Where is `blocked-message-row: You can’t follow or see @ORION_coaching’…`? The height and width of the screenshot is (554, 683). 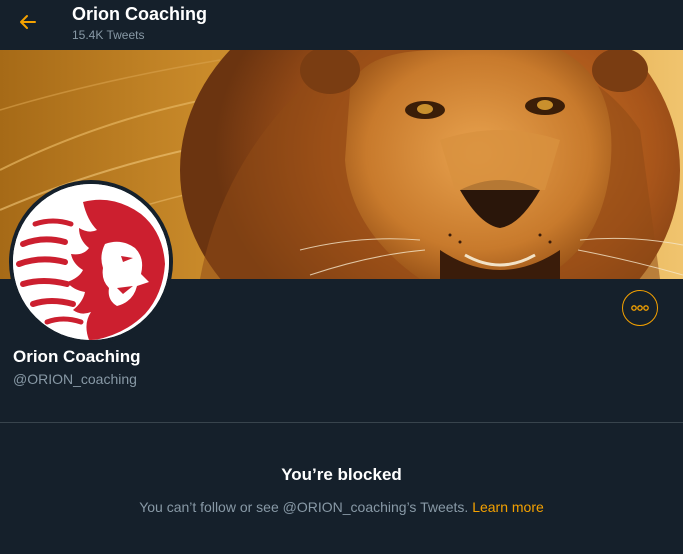 blocked-message-row: You can’t follow or see @ORION_coaching’… is located at coordinates (341, 507).